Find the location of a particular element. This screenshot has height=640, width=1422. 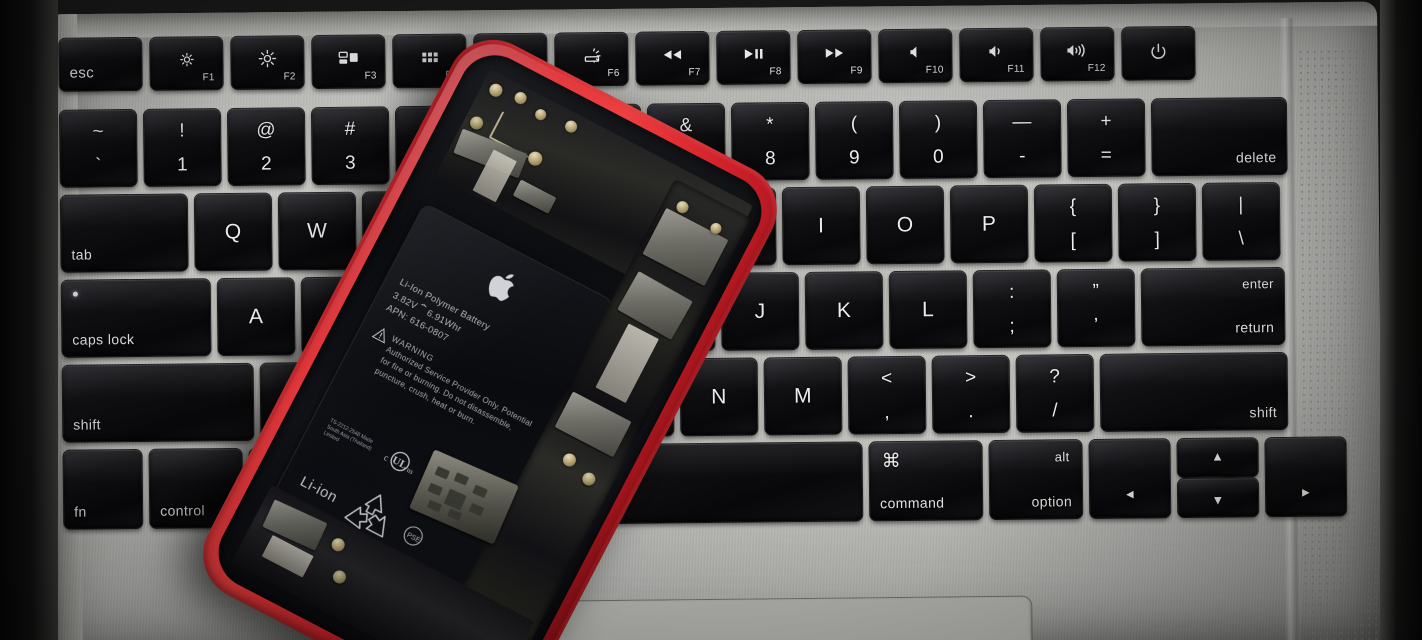

key-1: ! 1 is located at coordinates (182, 147).